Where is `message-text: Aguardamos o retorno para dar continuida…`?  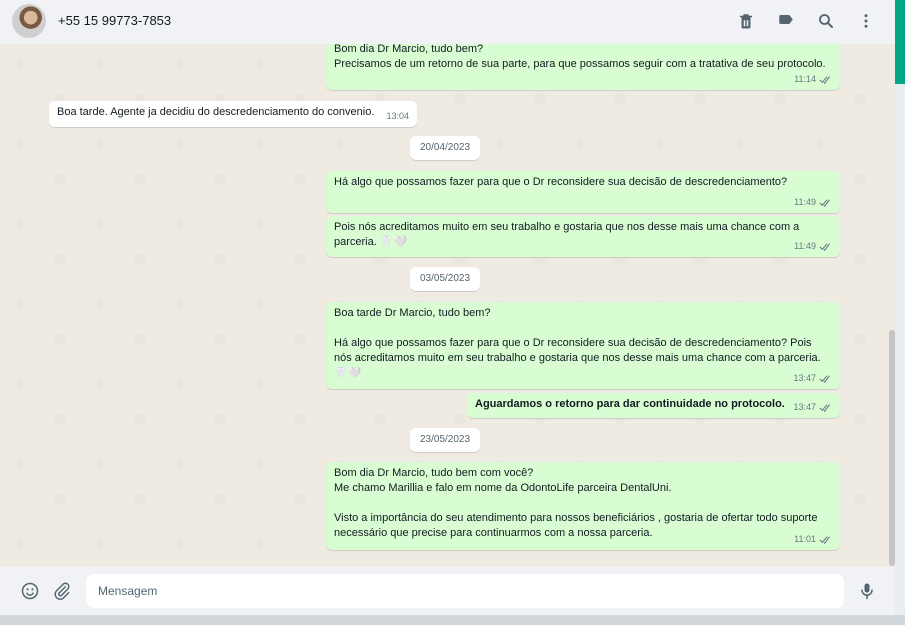 message-text: Aguardamos o retorno para dar continuida… is located at coordinates (630, 404).